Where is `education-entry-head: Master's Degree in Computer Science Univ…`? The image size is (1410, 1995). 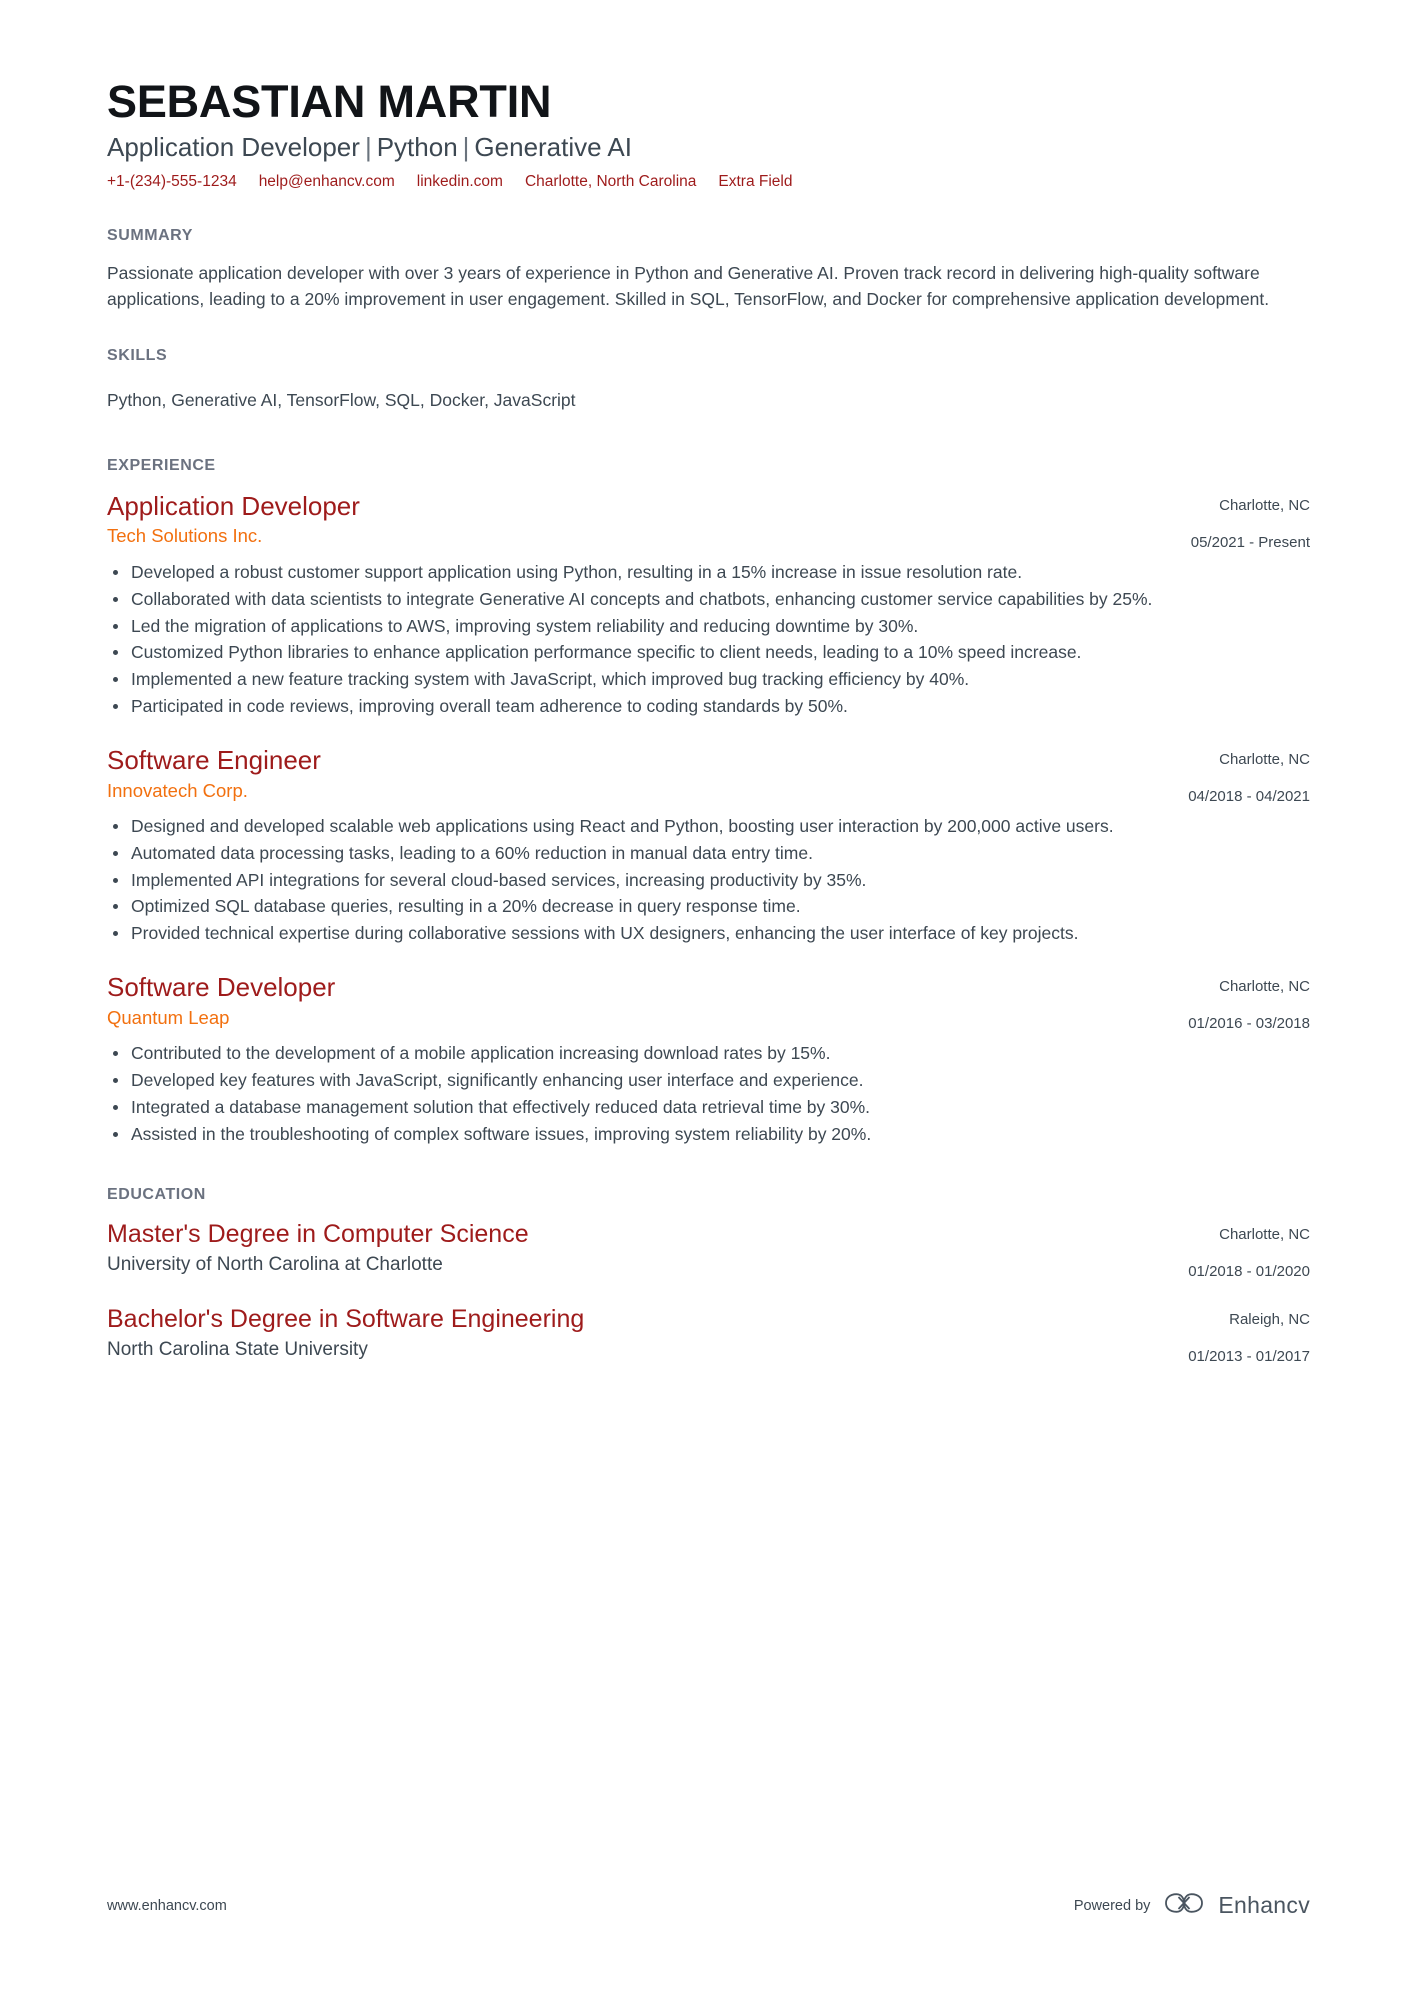 education-entry-head: Master's Degree in Computer Science Univ… is located at coordinates (708, 1250).